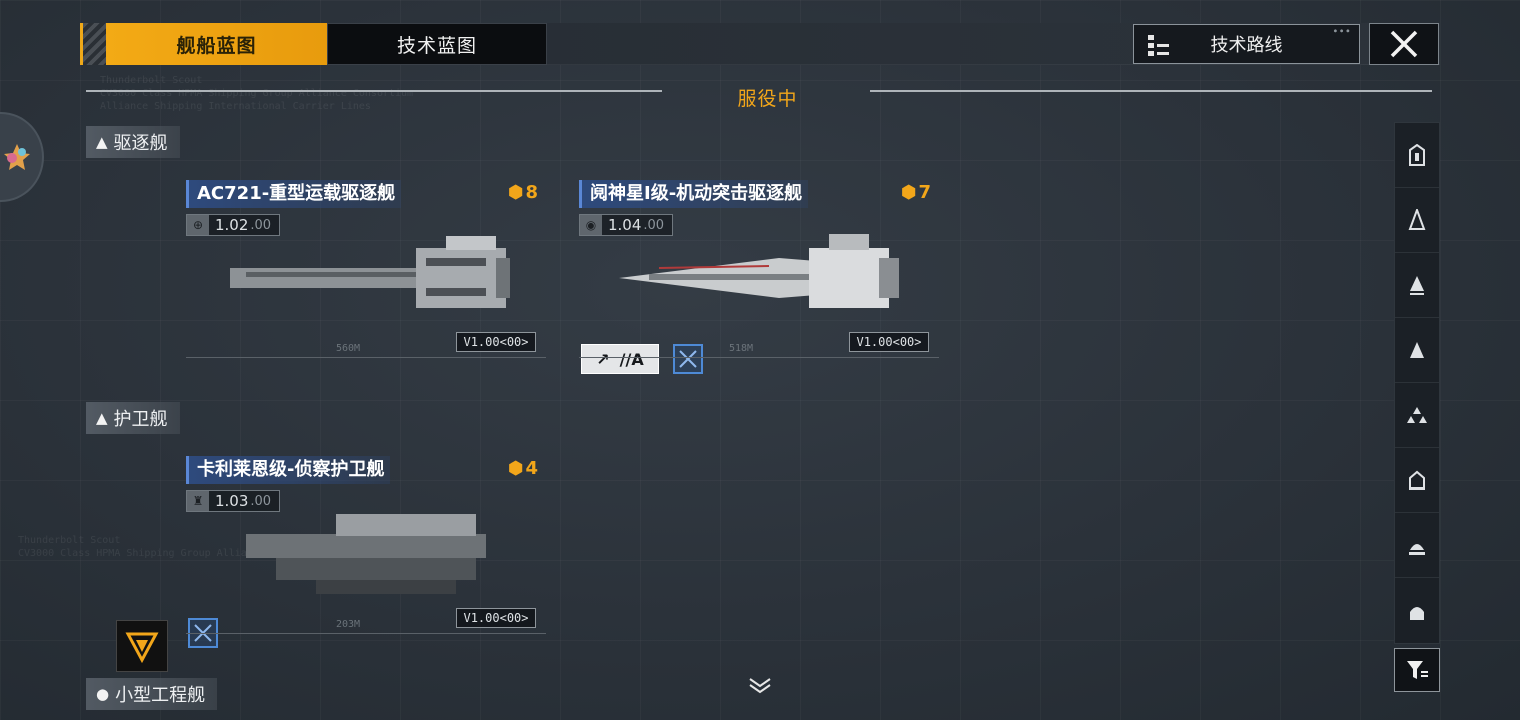 This screenshot has width=1520, height=720. I want to click on tech-tag-badge, so click(688, 359).